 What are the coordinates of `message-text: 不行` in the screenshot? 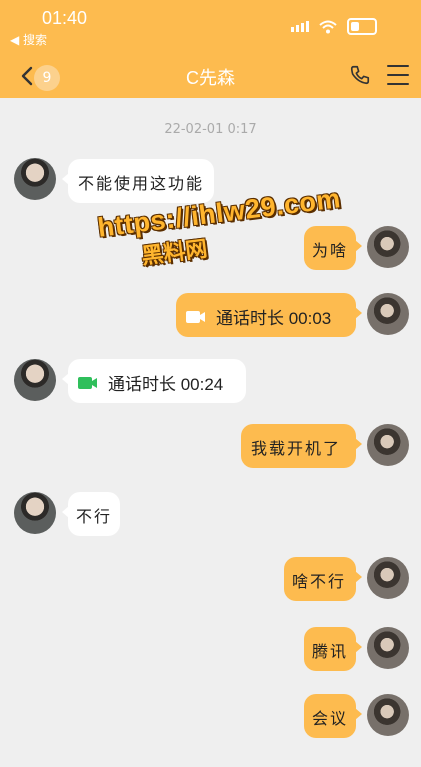 It's located at (94, 516).